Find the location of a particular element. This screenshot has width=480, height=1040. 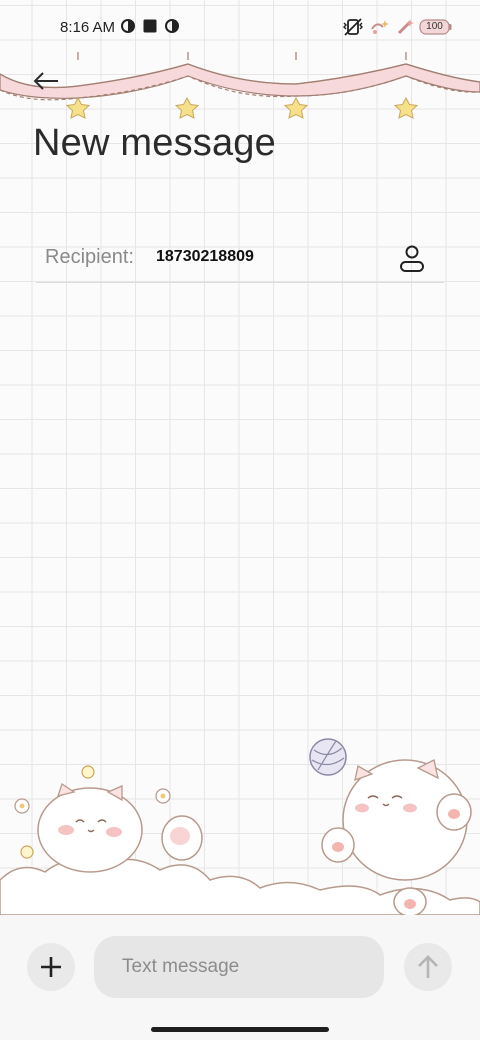

recipient-field: Recipient: 18730218809 is located at coordinates (240, 259).